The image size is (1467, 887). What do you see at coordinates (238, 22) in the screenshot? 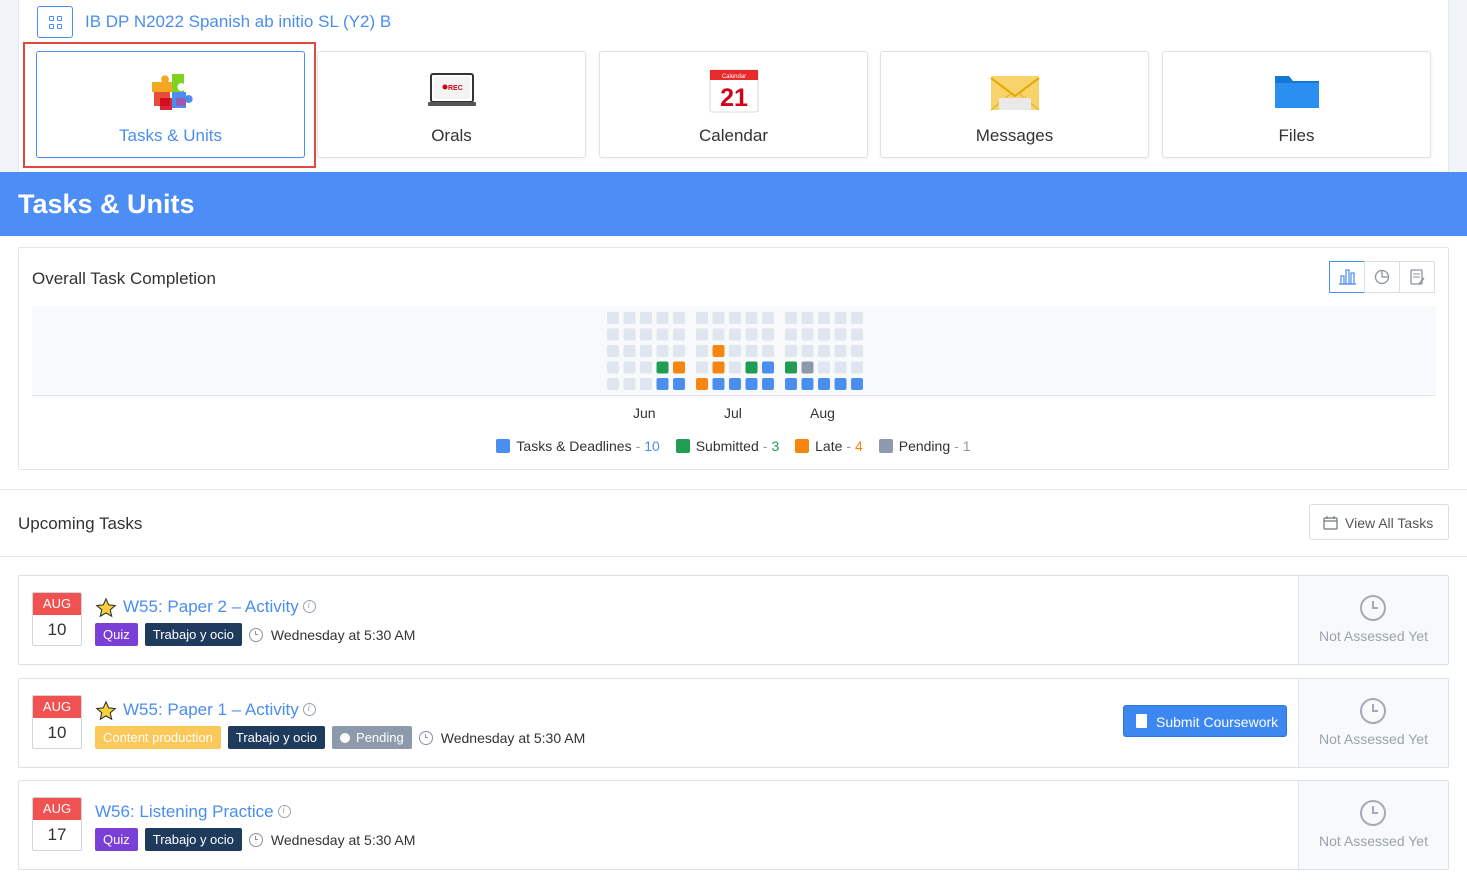
I see `course-title: IB DP N2022 Spanish ab initio SL (Y2) B` at bounding box center [238, 22].